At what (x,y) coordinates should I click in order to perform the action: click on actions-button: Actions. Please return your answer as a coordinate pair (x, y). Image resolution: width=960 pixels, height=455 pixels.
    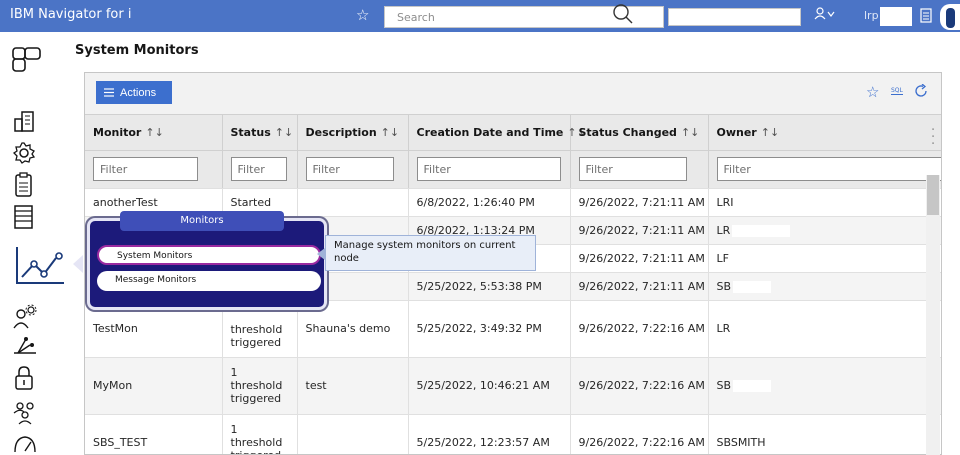
    Looking at the image, I should click on (134, 92).